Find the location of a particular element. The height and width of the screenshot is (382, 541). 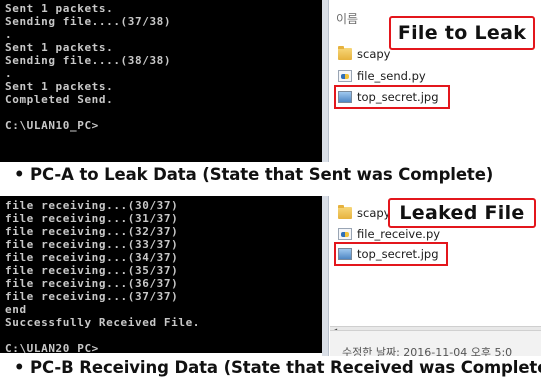

callout-leaked-file: Leaked File is located at coordinates (462, 213).